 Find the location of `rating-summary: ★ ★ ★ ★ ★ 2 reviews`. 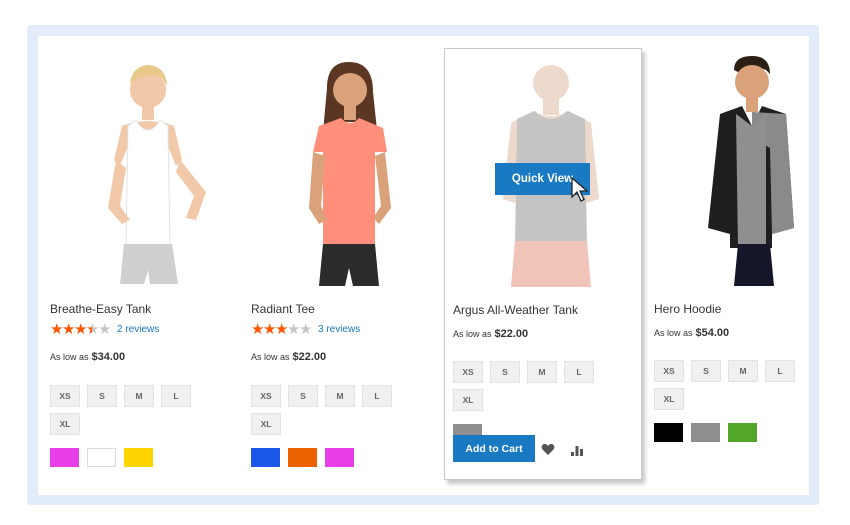

rating-summary: ★ ★ ★ ★ ★ 2 reviews is located at coordinates (104, 329).